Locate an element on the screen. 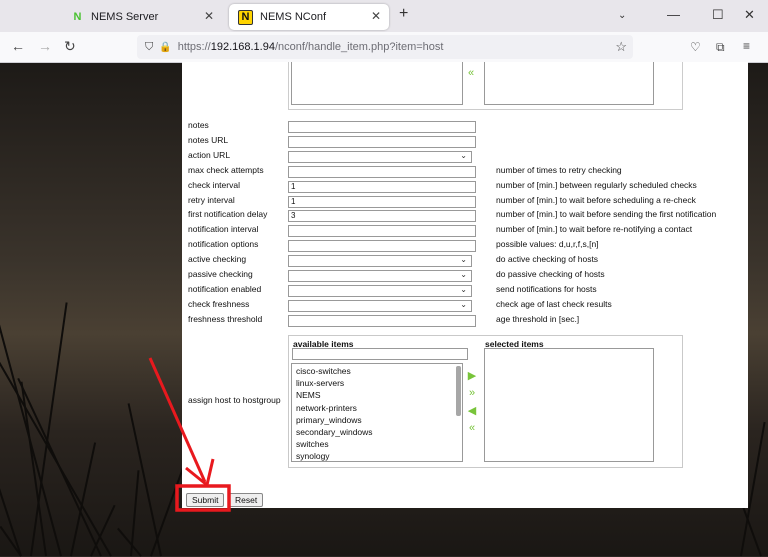 The height and width of the screenshot is (557, 768). field-label: notification interval is located at coordinates (223, 229).